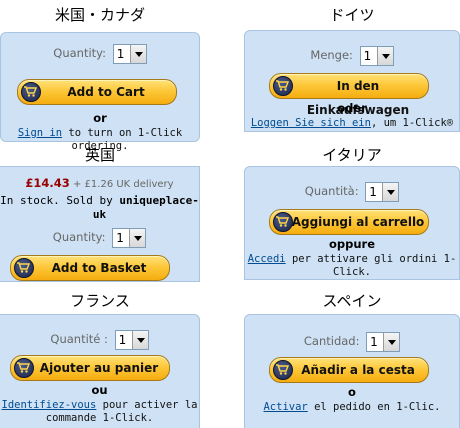 This screenshot has width=460, height=428. Describe the element at coordinates (371, 259) in the screenshot. I see `signin-rest: per attivare gli ordini 1-` at that location.